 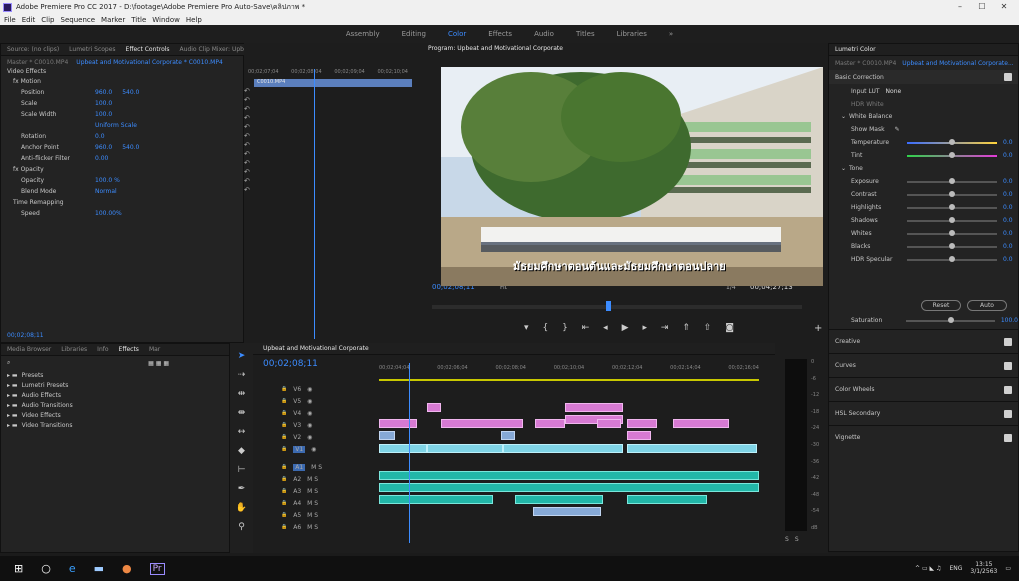 What do you see at coordinates (644, 328) in the screenshot?
I see `step-forward-icon: ▸` at bounding box center [644, 328].